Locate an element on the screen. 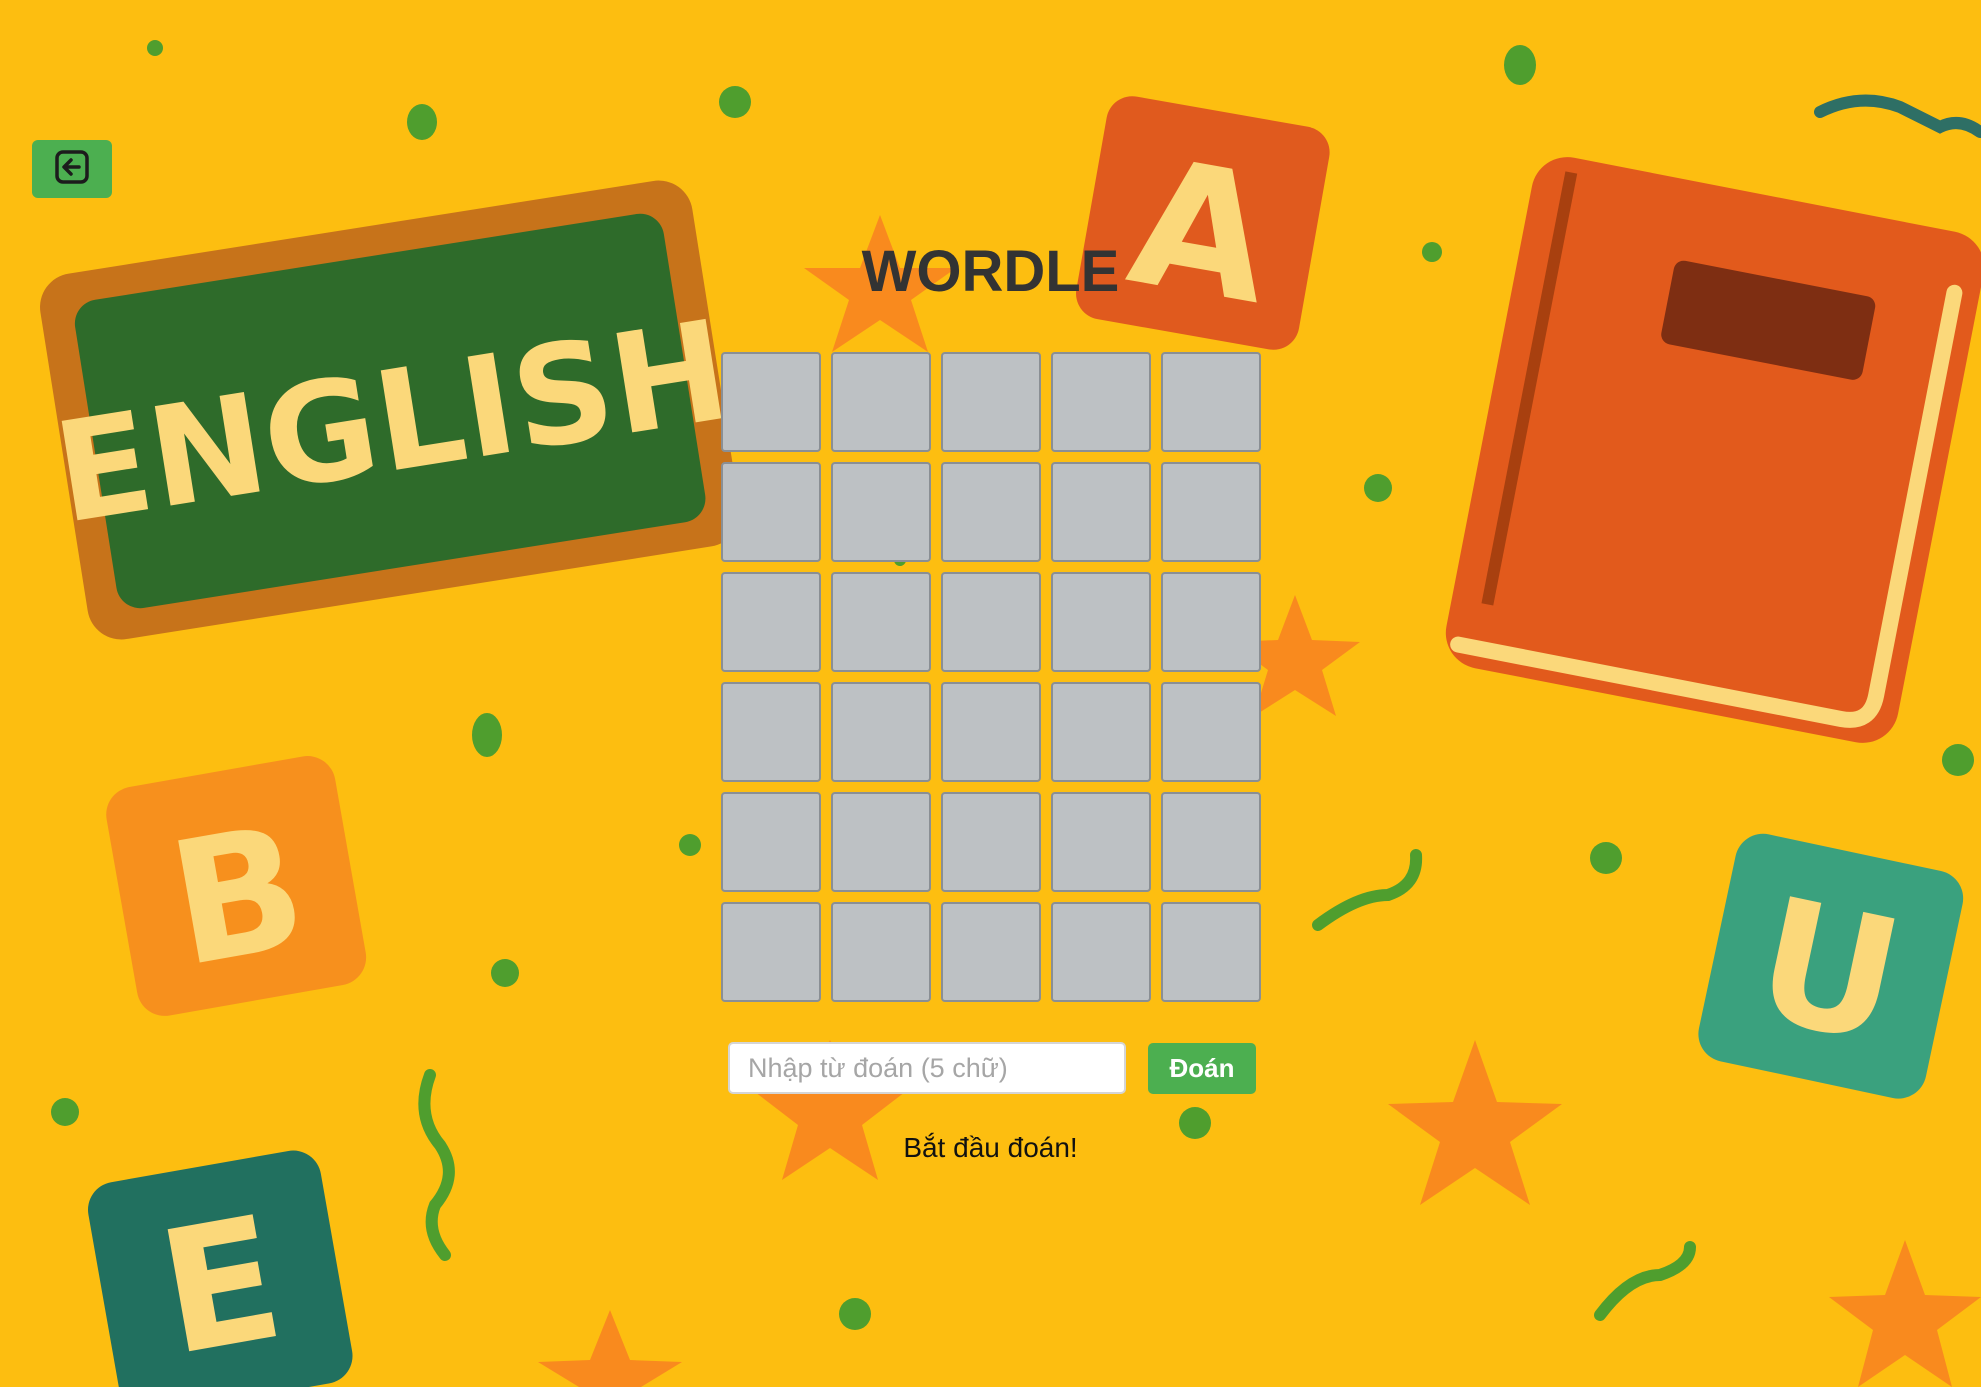 Image resolution: width=1981 pixels, height=1387 pixels. exit-button is located at coordinates (72, 169).